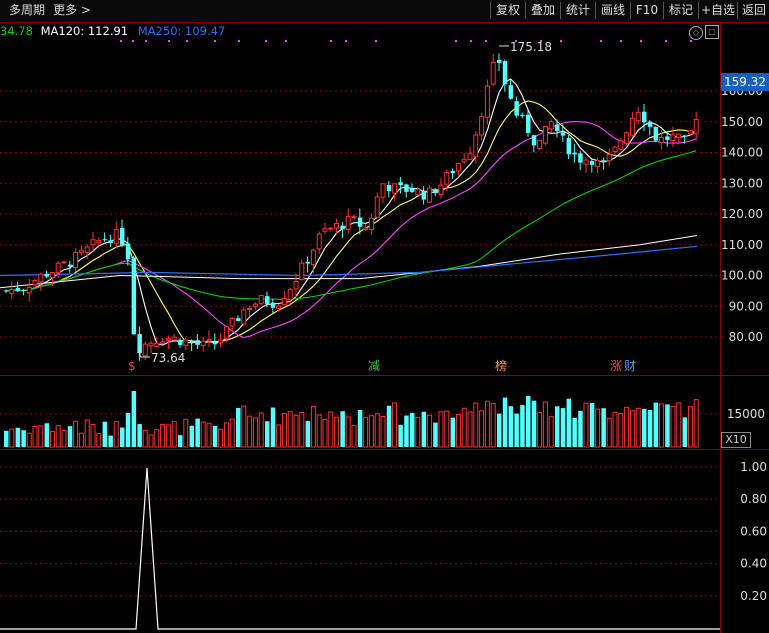  Describe the element at coordinates (745, 82) in the screenshot. I see `current-price-badge: 159.32` at that location.